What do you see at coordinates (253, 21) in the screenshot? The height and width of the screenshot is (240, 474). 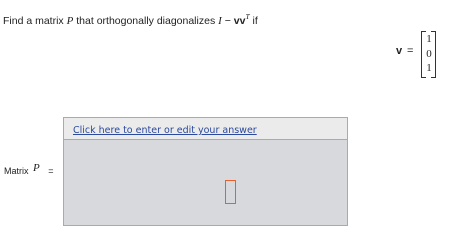 I see `question-suffix: if` at bounding box center [253, 21].